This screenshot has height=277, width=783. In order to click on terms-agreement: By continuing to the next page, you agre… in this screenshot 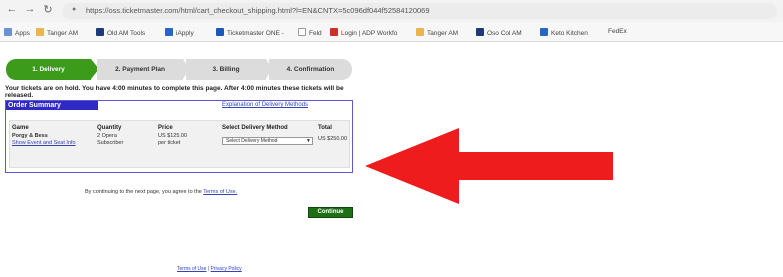, I will do `click(161, 192)`.